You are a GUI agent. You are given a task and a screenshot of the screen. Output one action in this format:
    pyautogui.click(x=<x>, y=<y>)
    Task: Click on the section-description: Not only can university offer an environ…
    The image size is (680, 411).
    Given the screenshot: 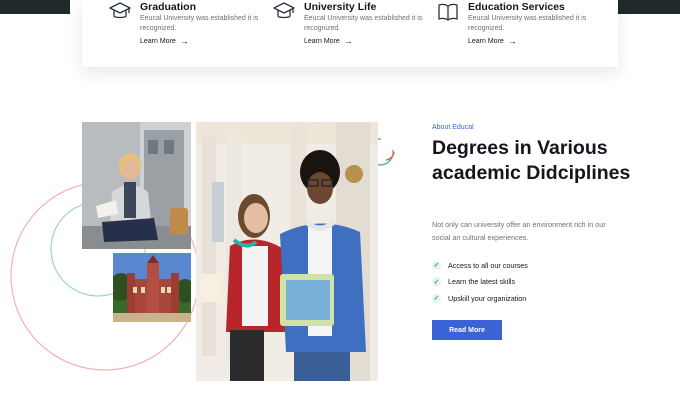 What is the action you would take?
    pyautogui.click(x=519, y=231)
    